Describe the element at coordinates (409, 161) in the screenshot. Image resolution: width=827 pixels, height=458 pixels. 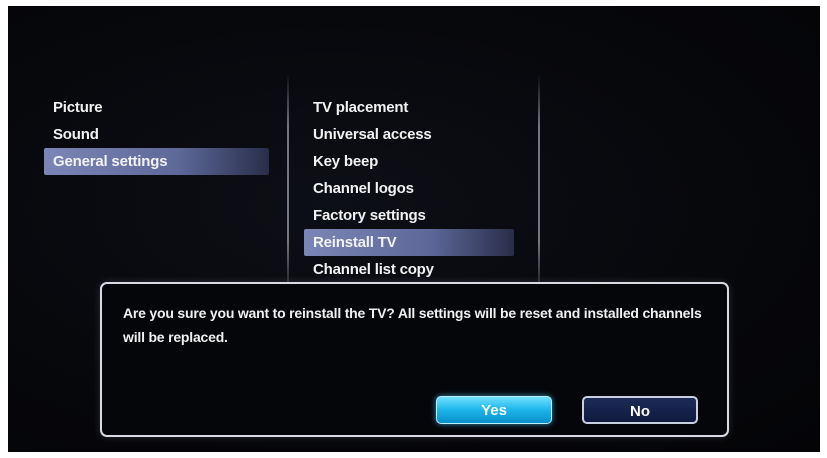
I see `menu-item-key-beep: Key beep` at that location.